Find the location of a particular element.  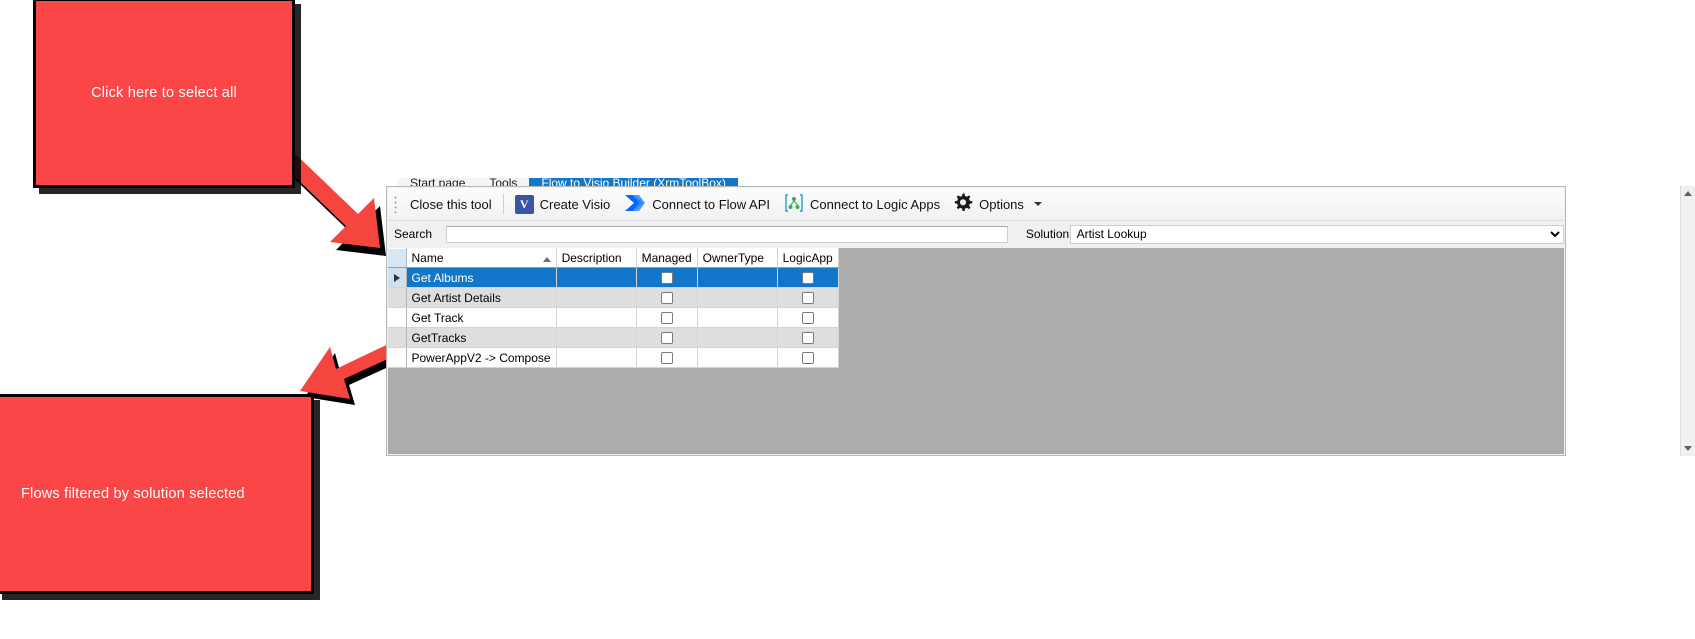

cell-name: Get Artist Details is located at coordinates (481, 297).